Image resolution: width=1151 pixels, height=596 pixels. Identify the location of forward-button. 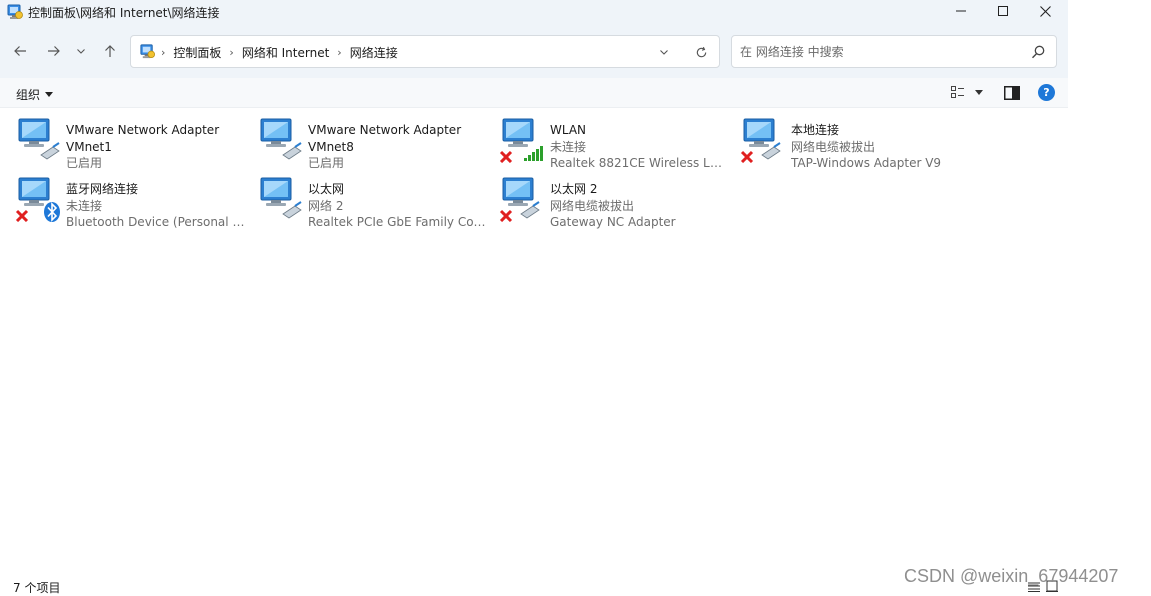
(54, 51).